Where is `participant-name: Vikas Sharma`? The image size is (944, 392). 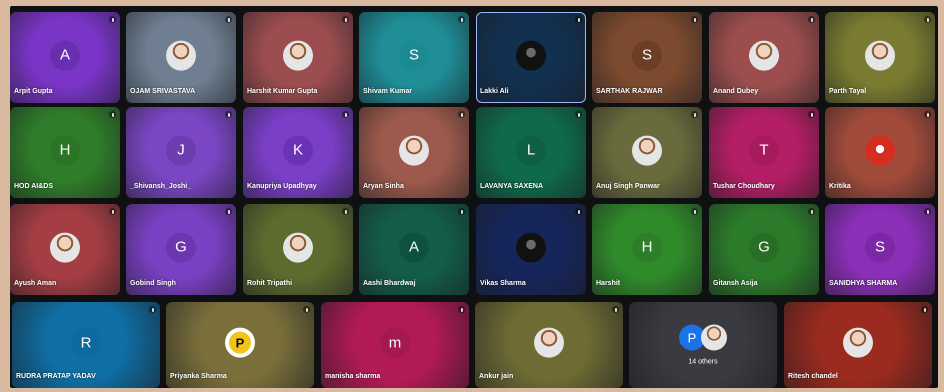 participant-name: Vikas Sharma is located at coordinates (503, 283).